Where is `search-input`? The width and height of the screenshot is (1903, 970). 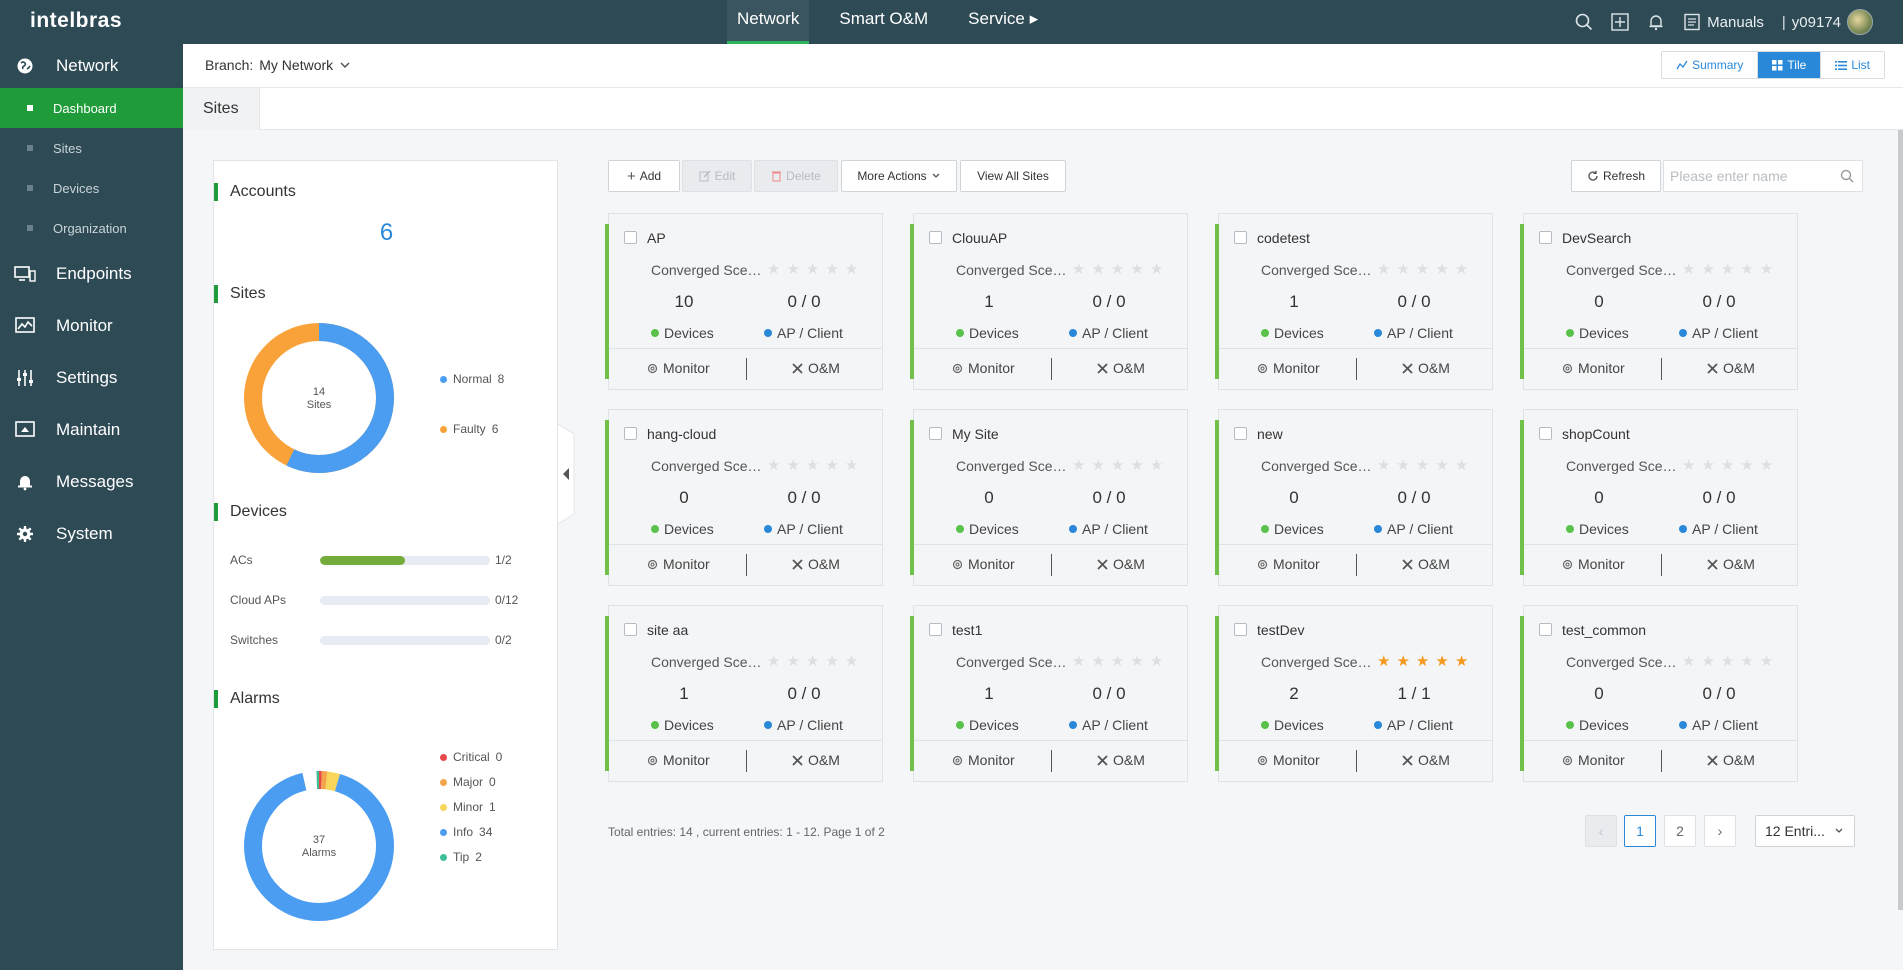 search-input is located at coordinates (1744, 176).